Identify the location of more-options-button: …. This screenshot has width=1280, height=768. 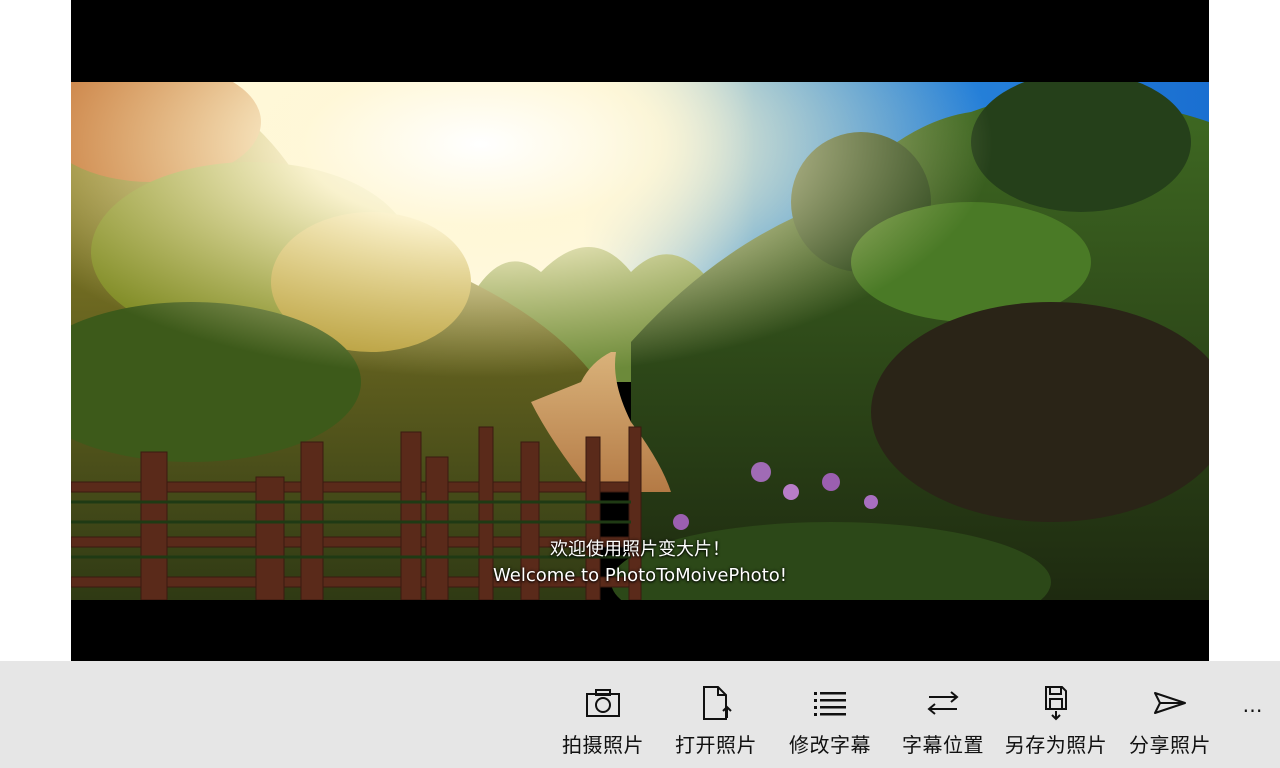
(1253, 705).